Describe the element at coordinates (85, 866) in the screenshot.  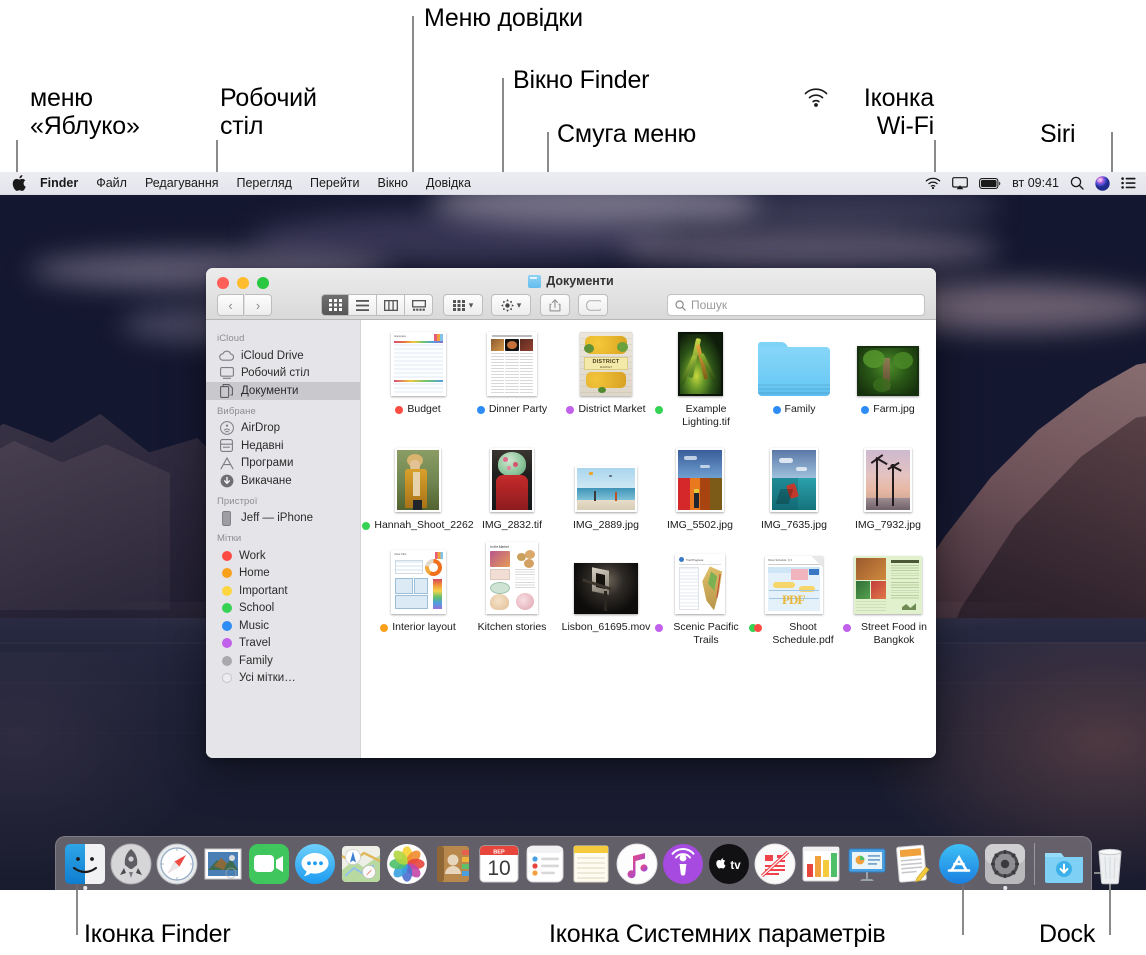
I see `dock-item-finder` at that location.